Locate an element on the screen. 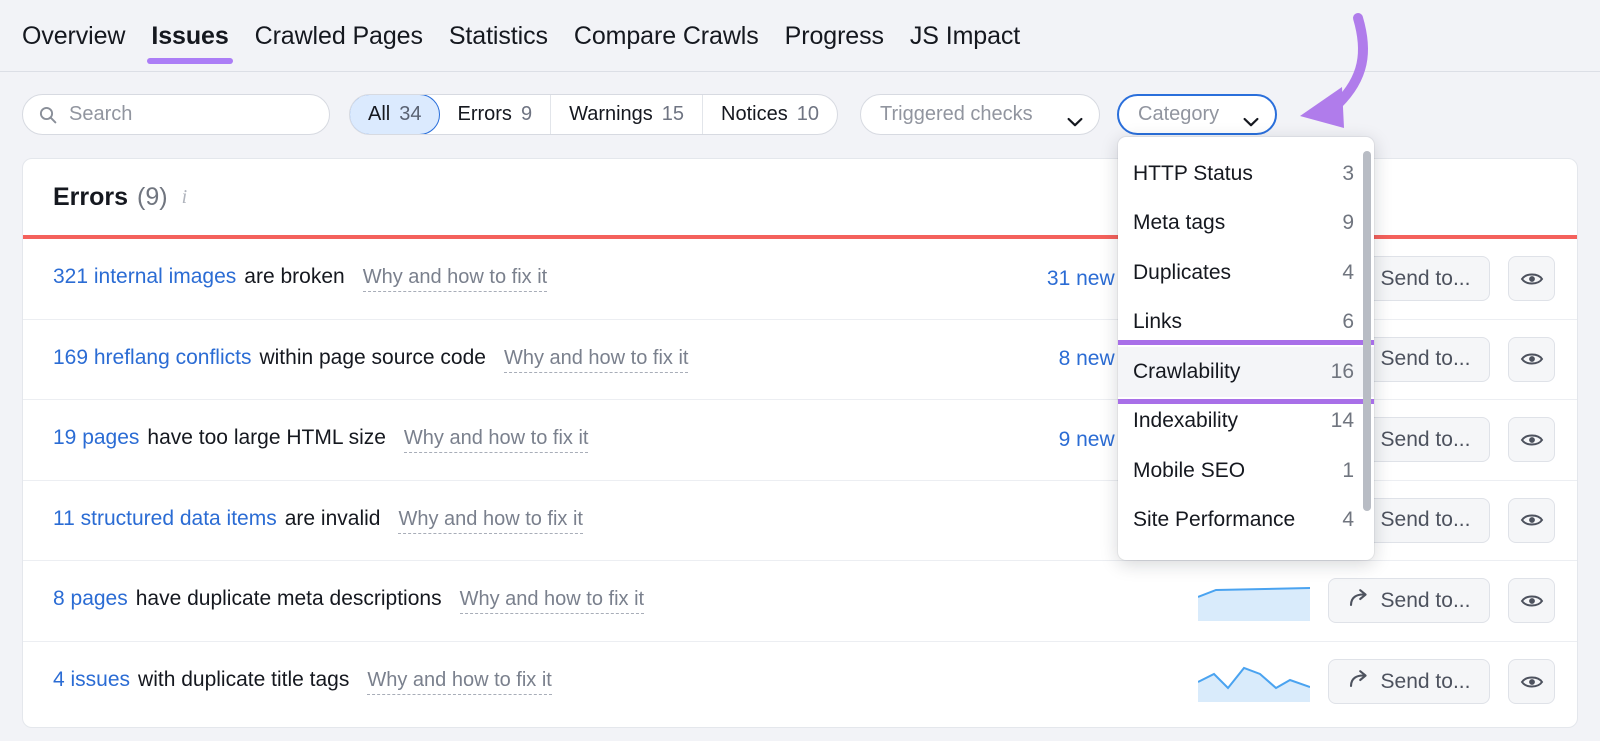 This screenshot has height=741, width=1600. nav-tab-crawled-pages: Crawled Pages is located at coordinates (339, 36).